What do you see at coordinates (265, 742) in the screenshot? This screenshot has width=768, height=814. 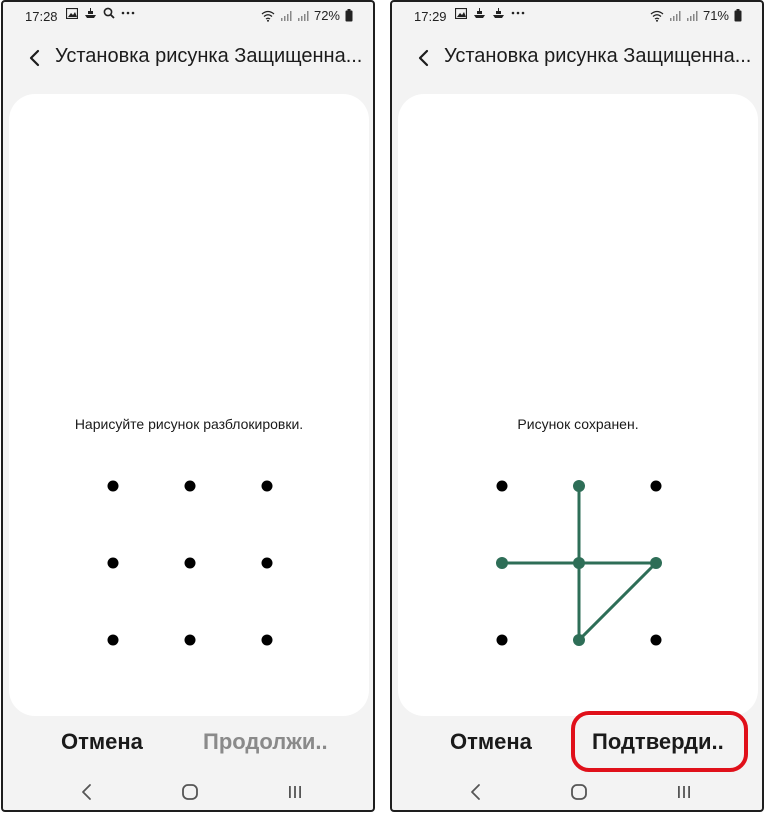 I see `continue-button: Продолжи..` at bounding box center [265, 742].